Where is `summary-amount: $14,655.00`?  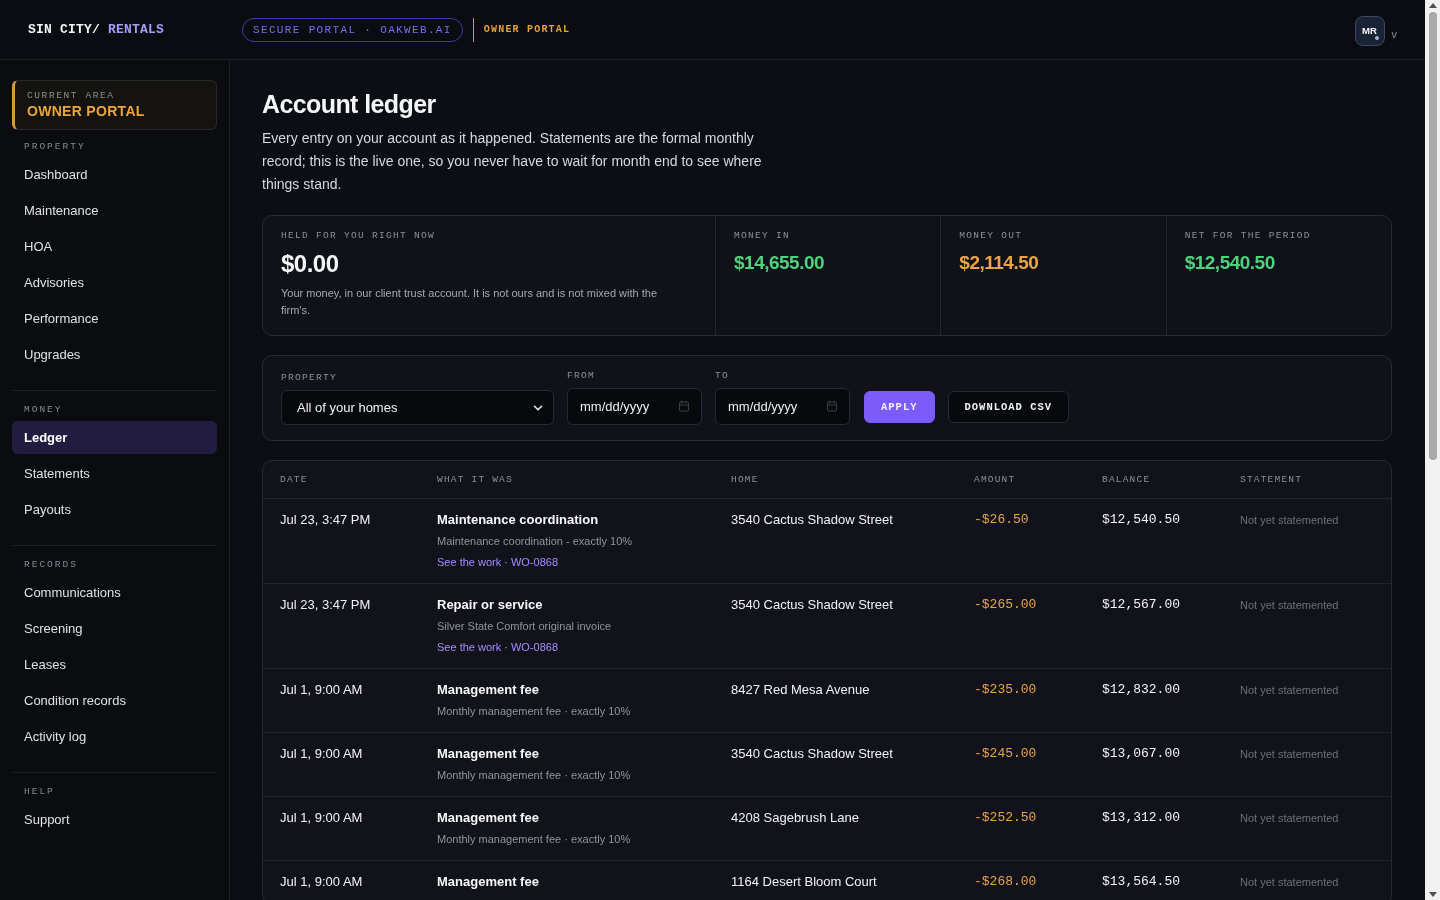
summary-amount: $14,655.00 is located at coordinates (780, 263).